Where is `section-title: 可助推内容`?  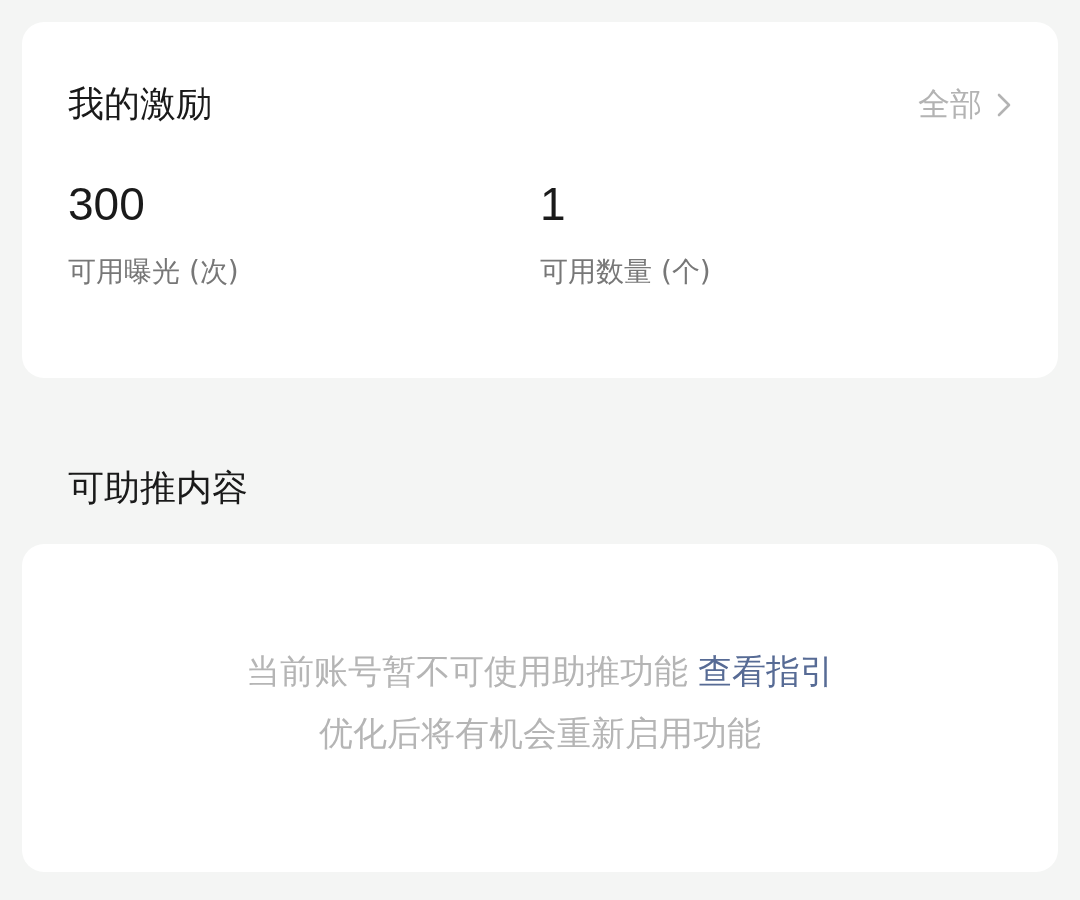
section-title: 可助推内容 is located at coordinates (158, 488).